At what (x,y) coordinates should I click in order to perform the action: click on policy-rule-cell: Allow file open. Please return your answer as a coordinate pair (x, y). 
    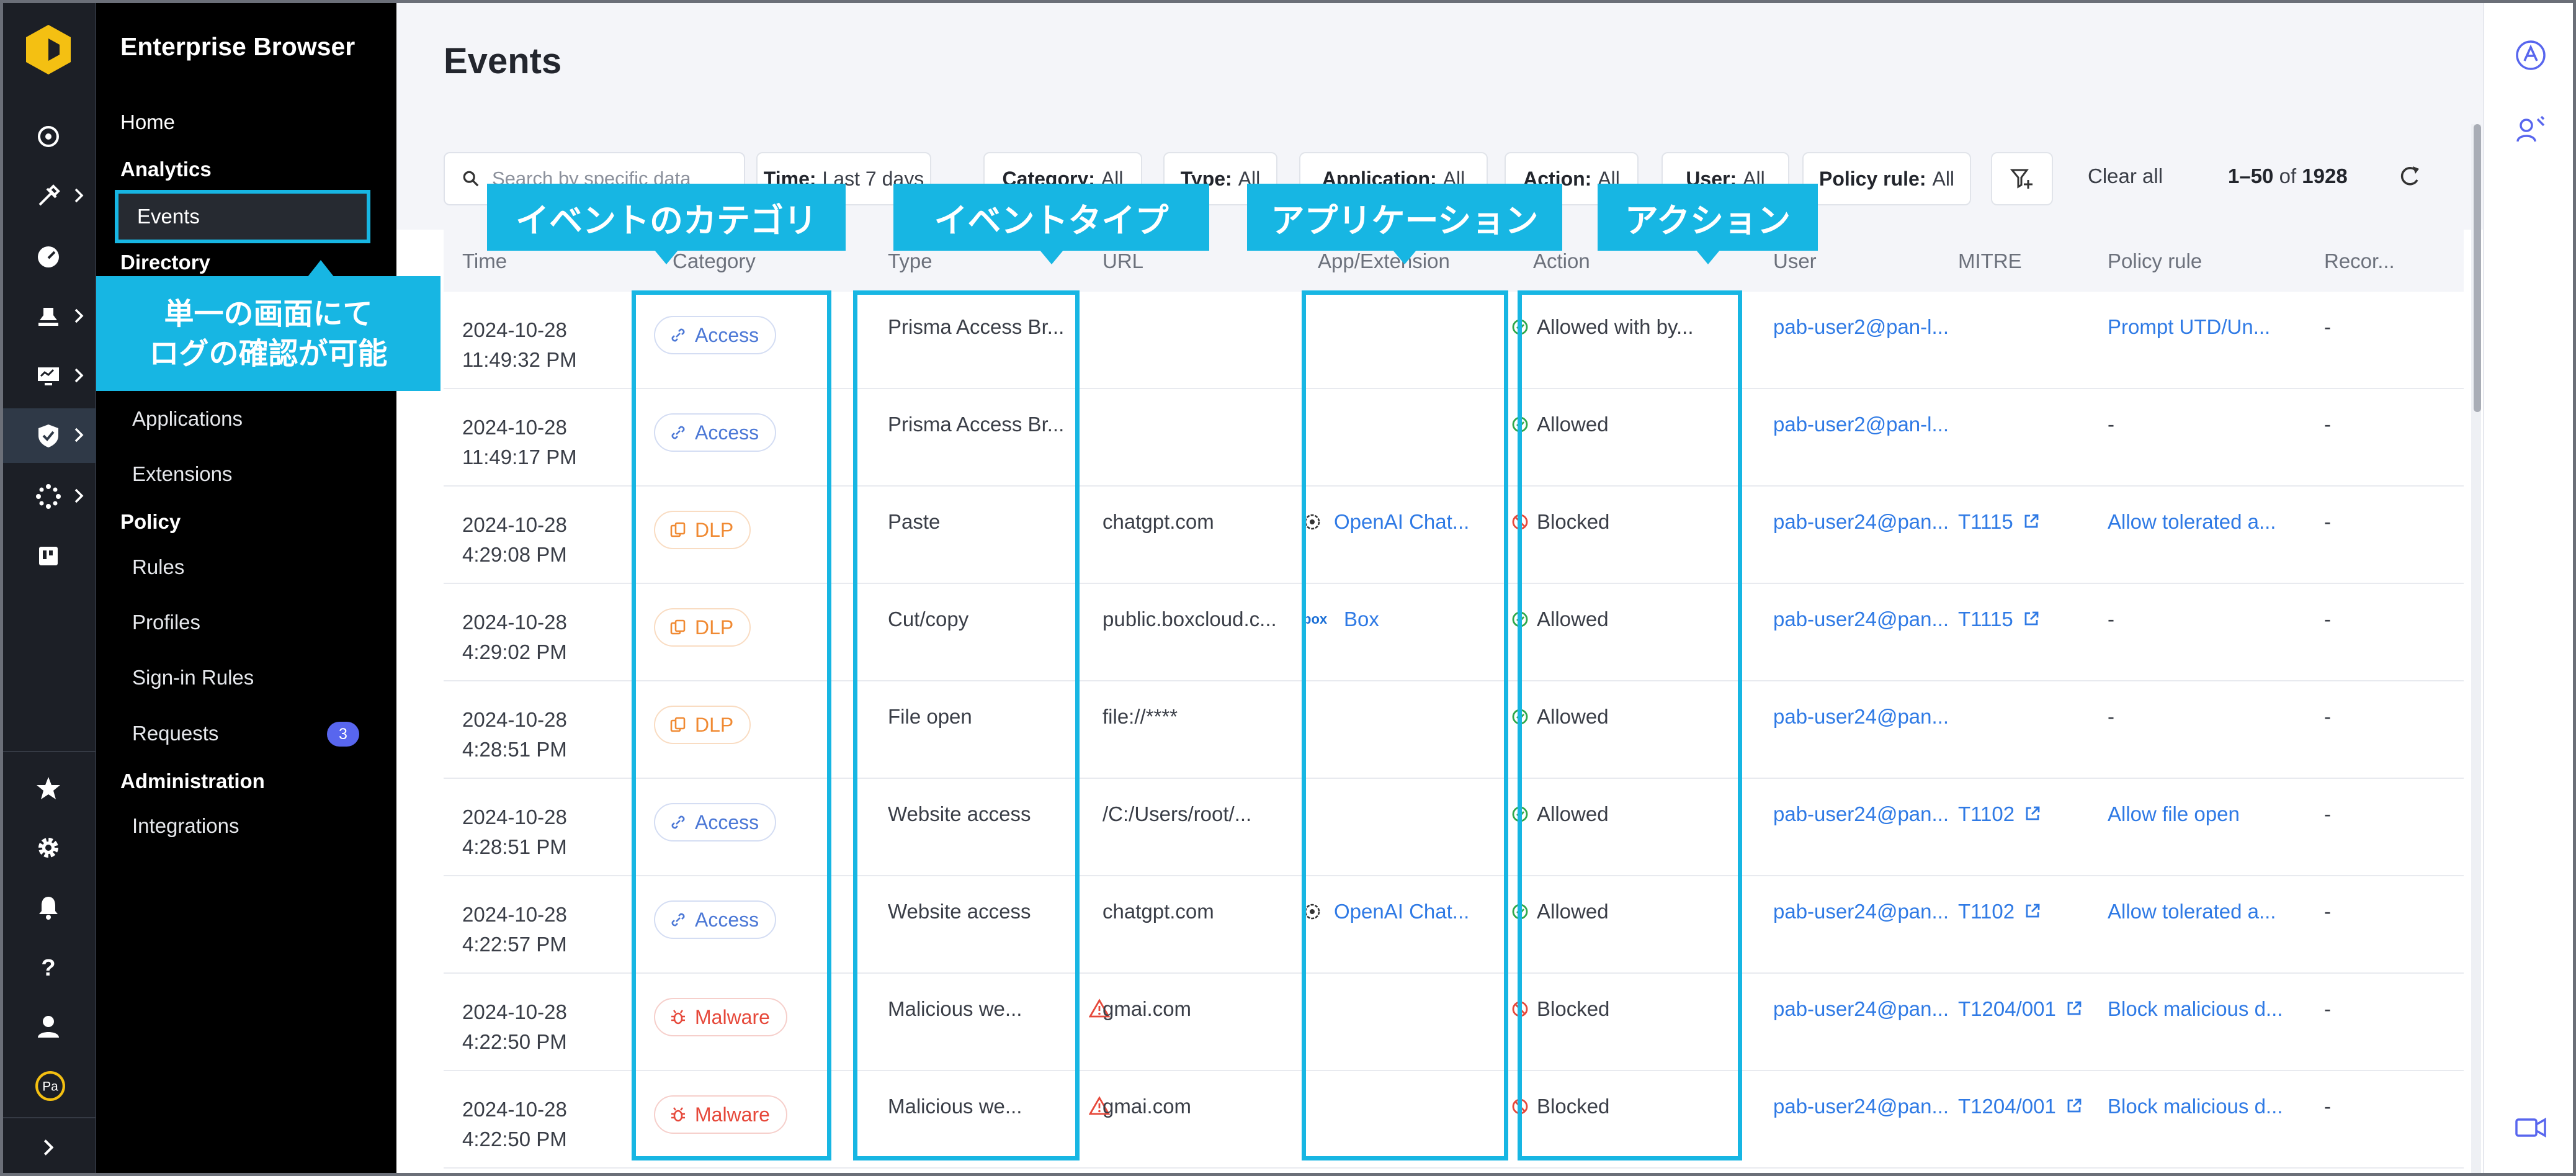
    Looking at the image, I should click on (2201, 814).